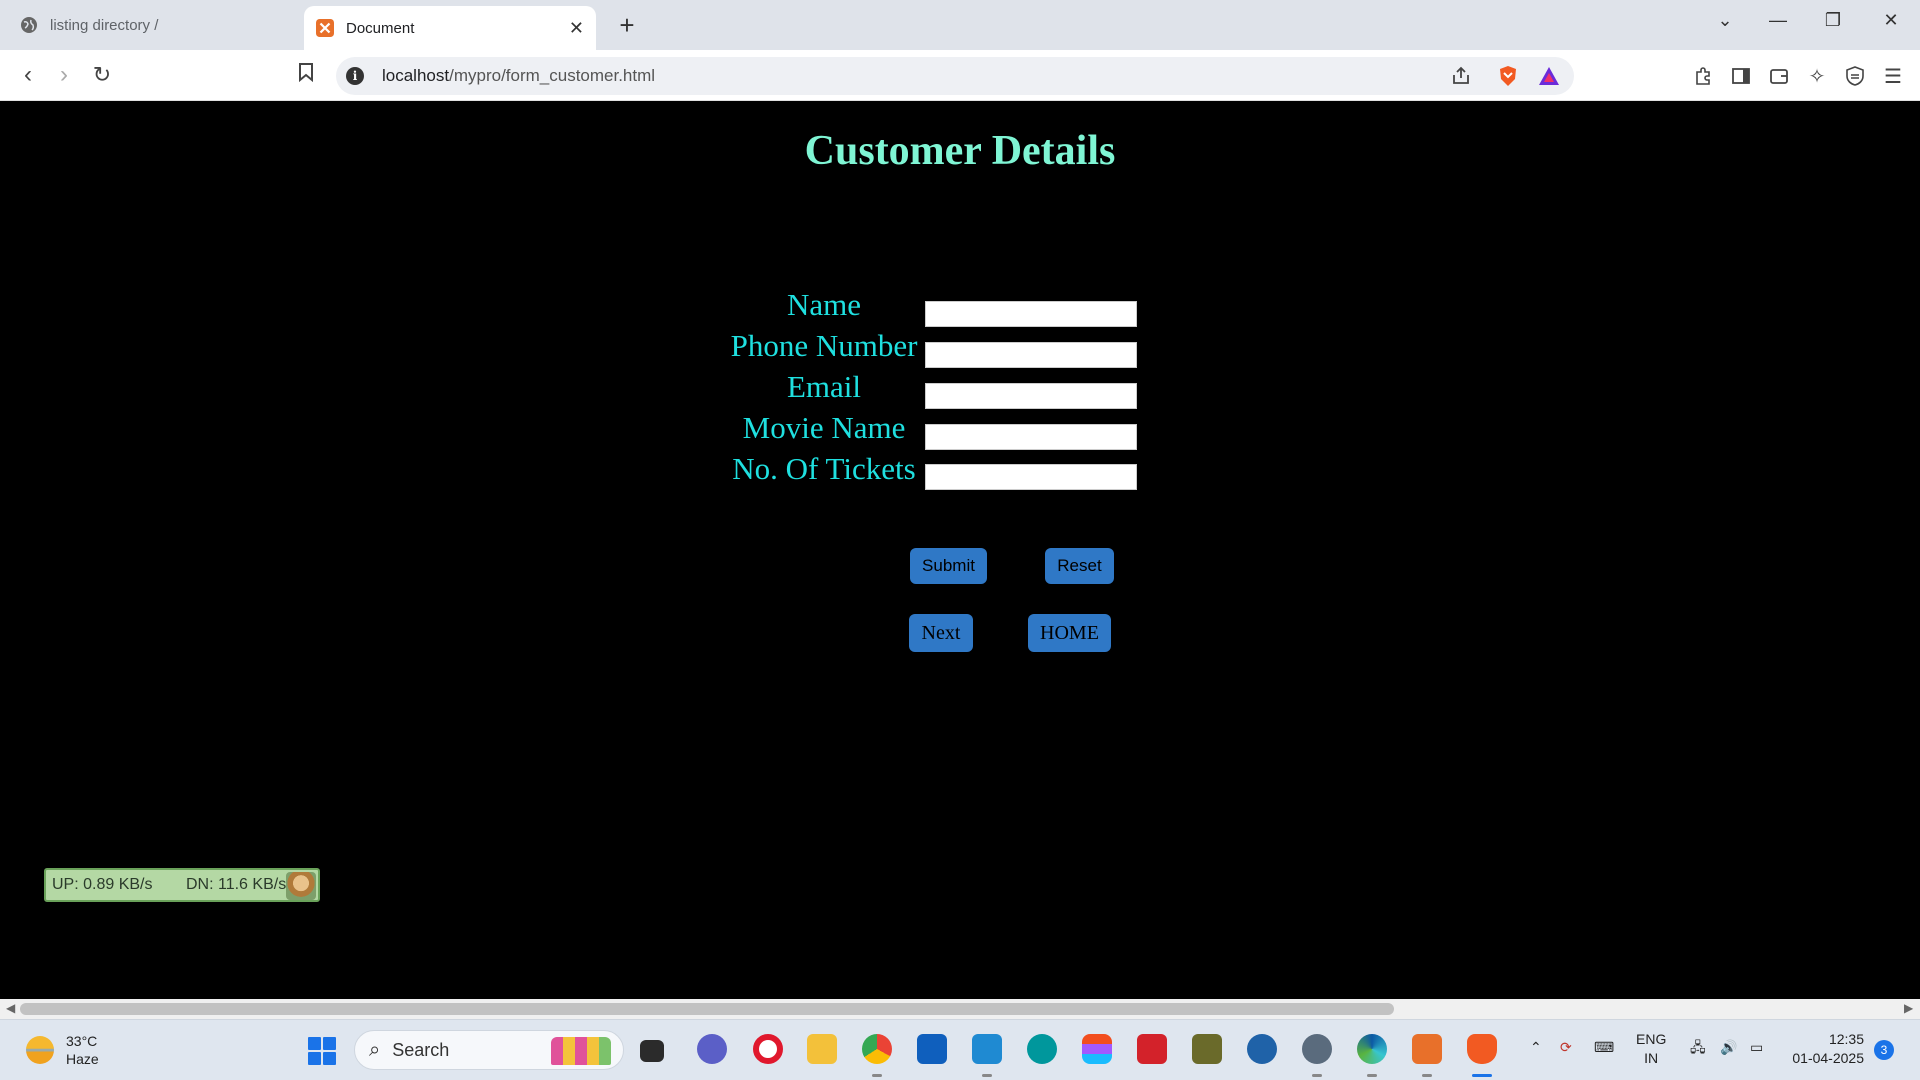  What do you see at coordinates (1427, 1049) in the screenshot?
I see `xampp-taskbar-icon` at bounding box center [1427, 1049].